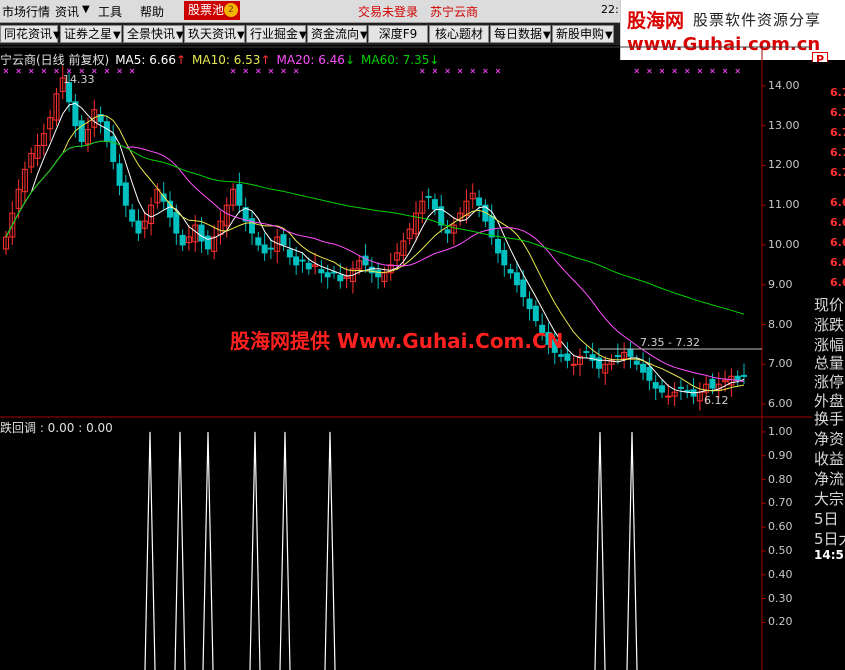 The height and width of the screenshot is (670, 845). I want to click on label-earnings: 收益, so click(829, 459).